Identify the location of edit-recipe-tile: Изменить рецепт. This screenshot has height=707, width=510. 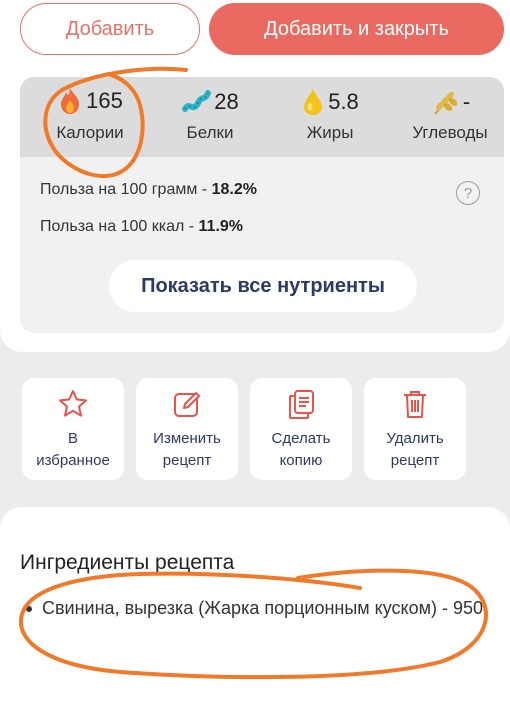
(187, 429).